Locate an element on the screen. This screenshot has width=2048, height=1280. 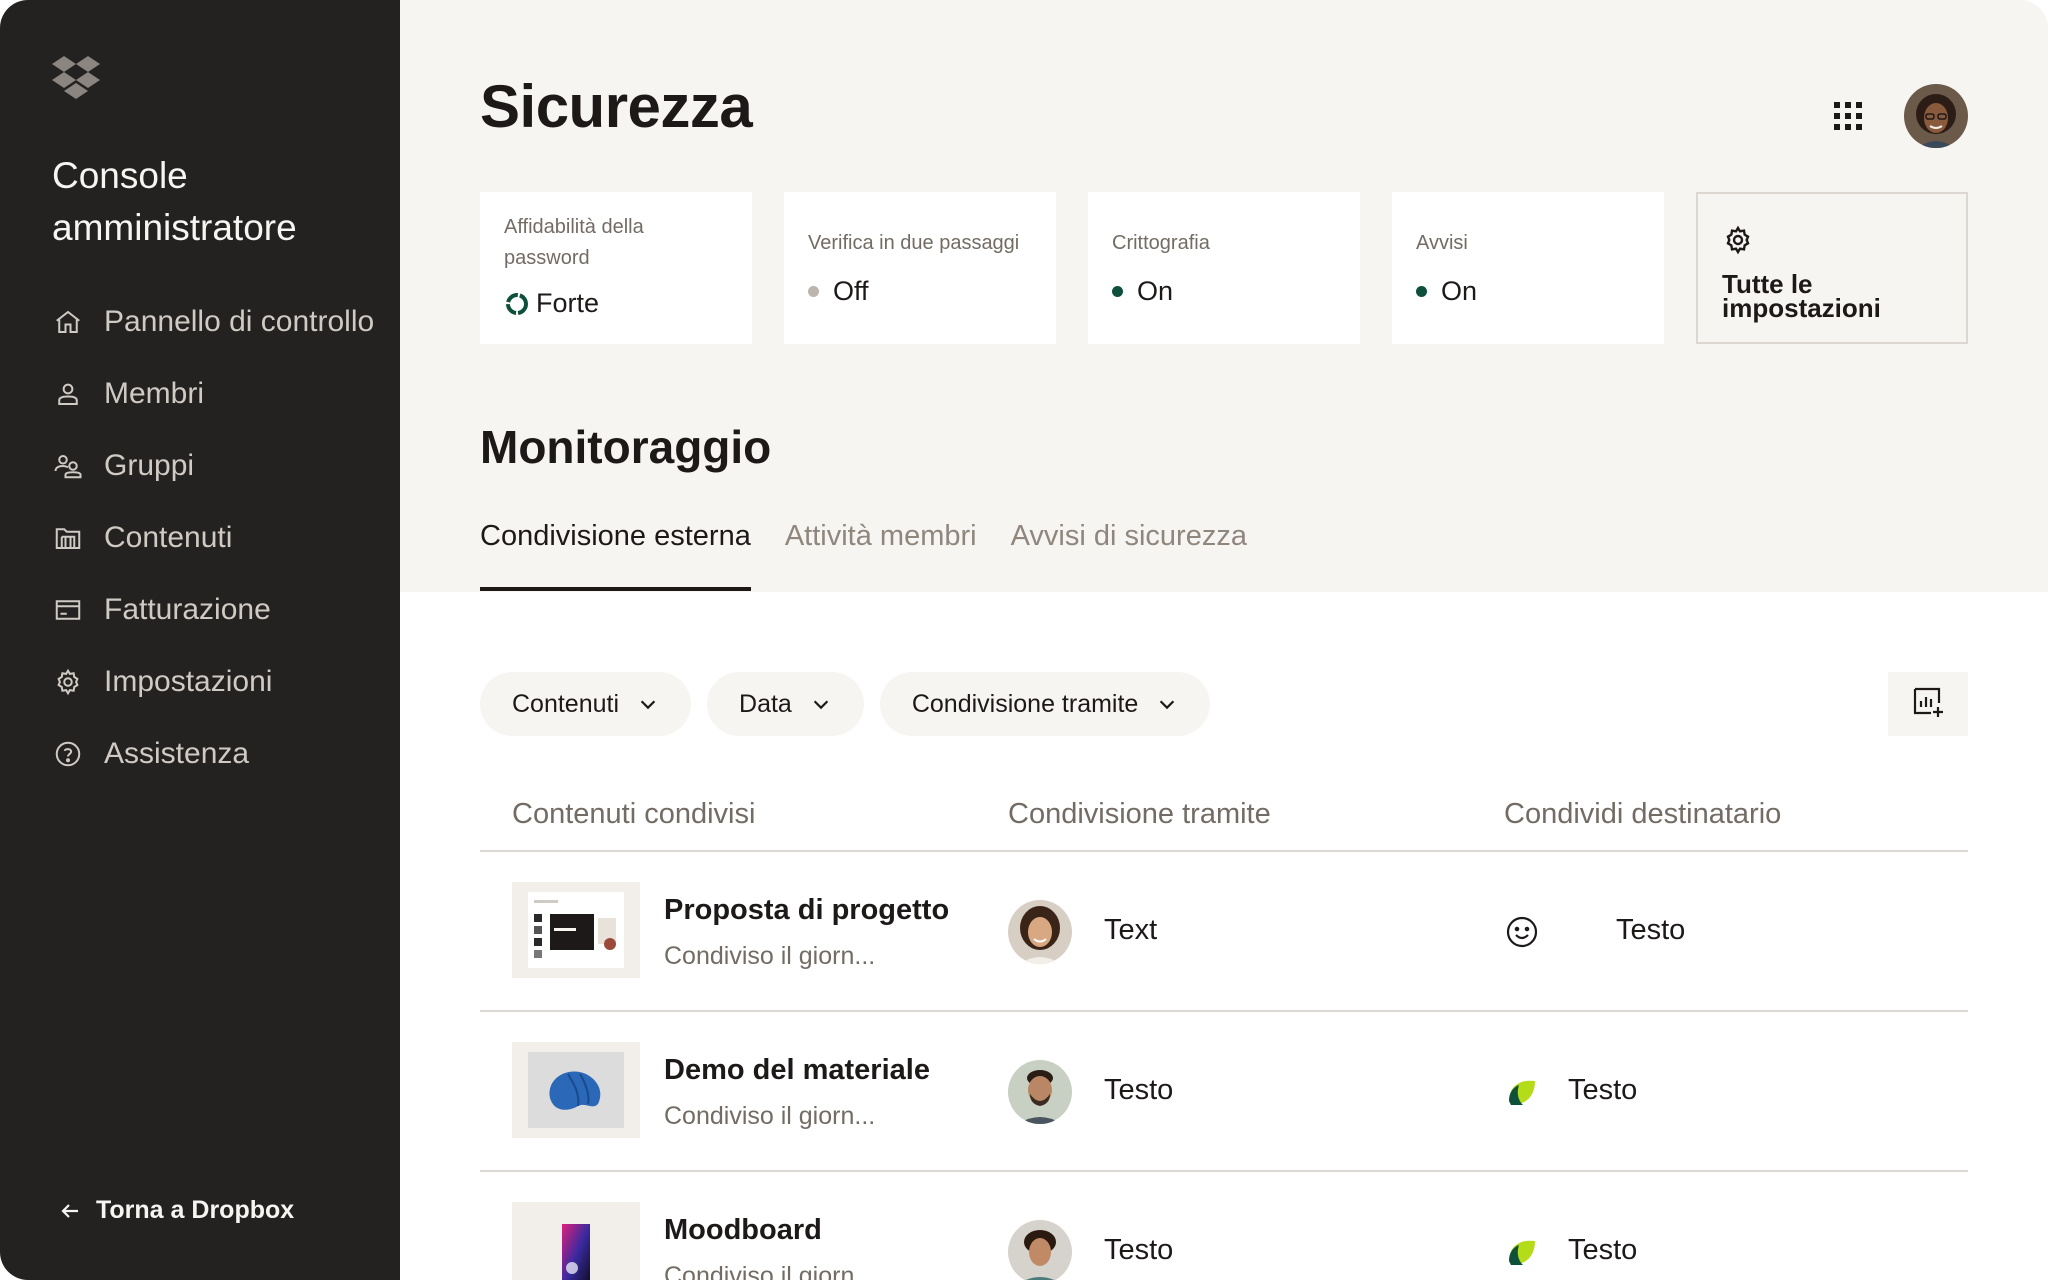
file-name: Proposta di progetto is located at coordinates (806, 910).